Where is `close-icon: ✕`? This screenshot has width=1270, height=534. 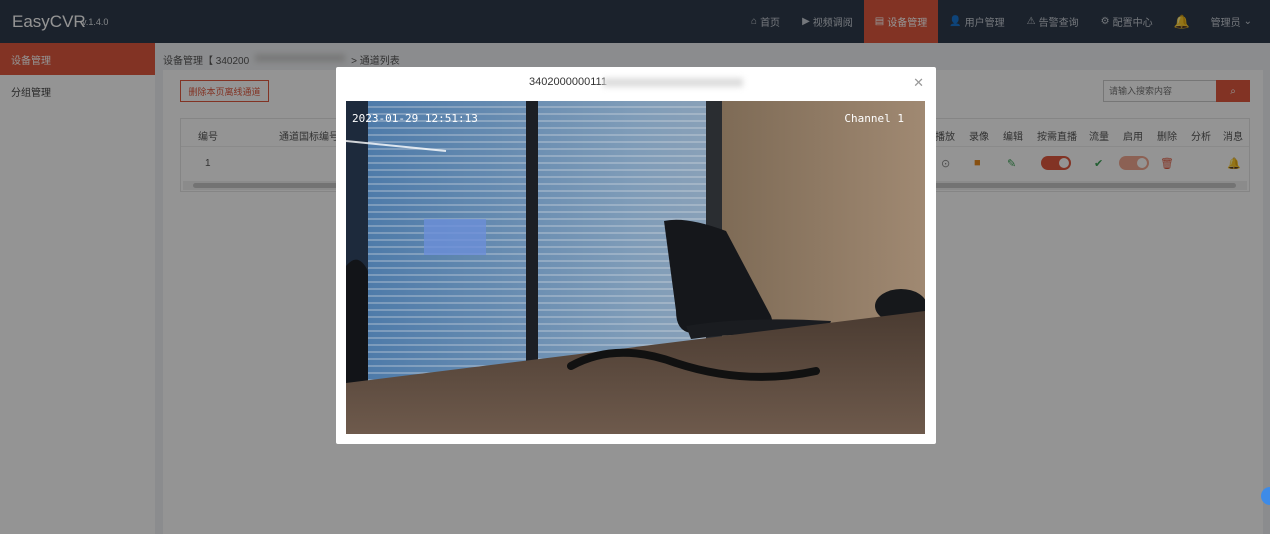
close-icon: ✕ is located at coordinates (918, 83).